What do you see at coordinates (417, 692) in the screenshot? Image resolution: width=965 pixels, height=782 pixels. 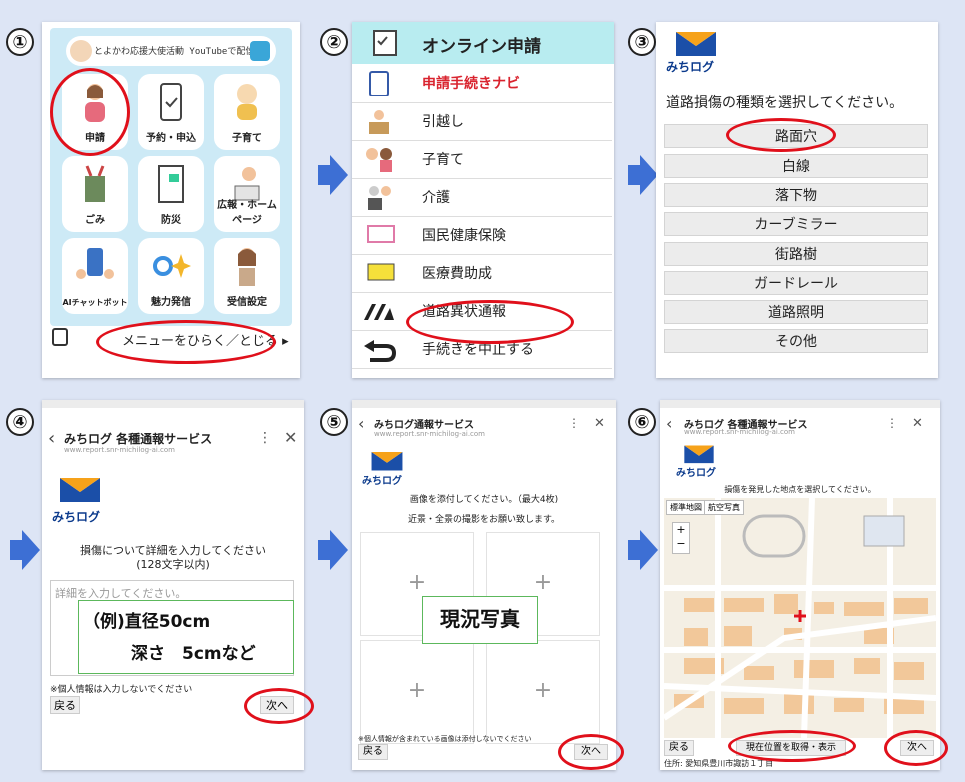 I see `add-photo-slot-3: +` at bounding box center [417, 692].